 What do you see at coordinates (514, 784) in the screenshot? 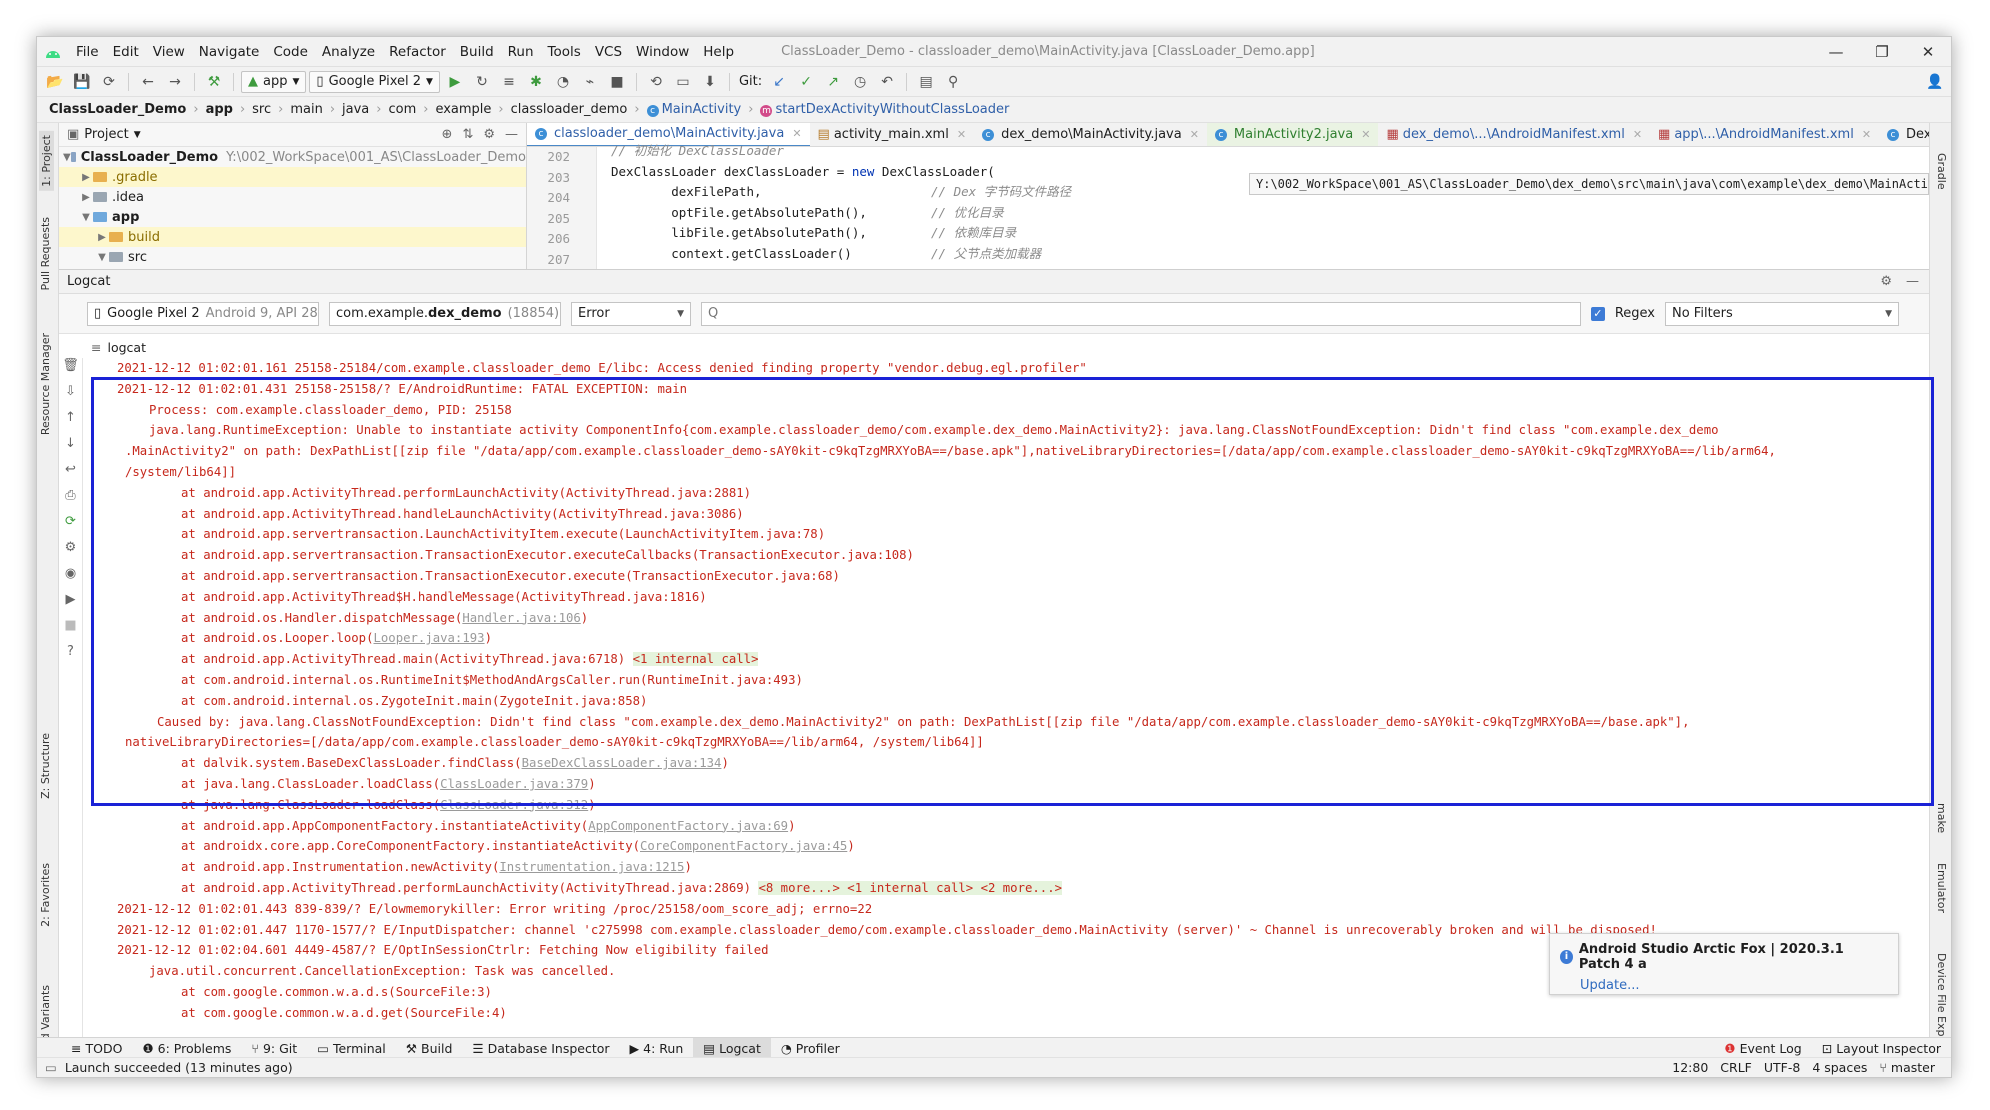
I see `source-link: ClassLoader.java:379` at bounding box center [514, 784].